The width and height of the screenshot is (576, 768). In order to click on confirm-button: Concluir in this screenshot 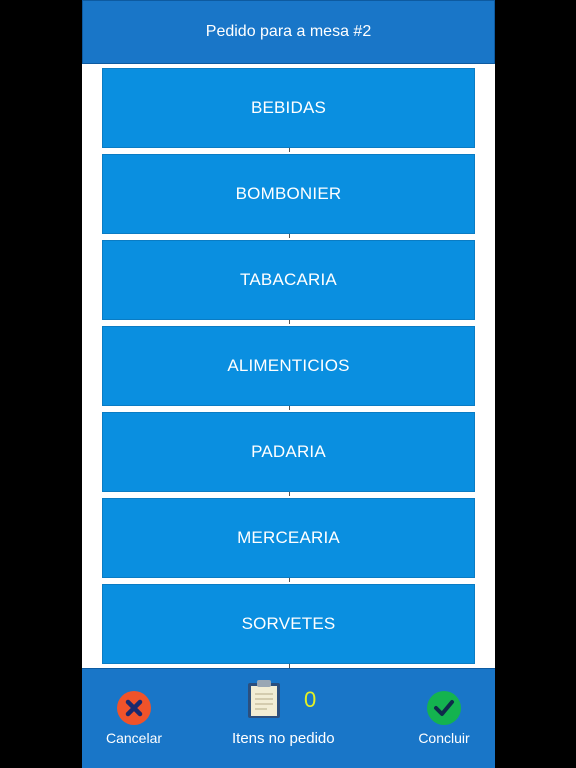, I will do `click(444, 718)`.